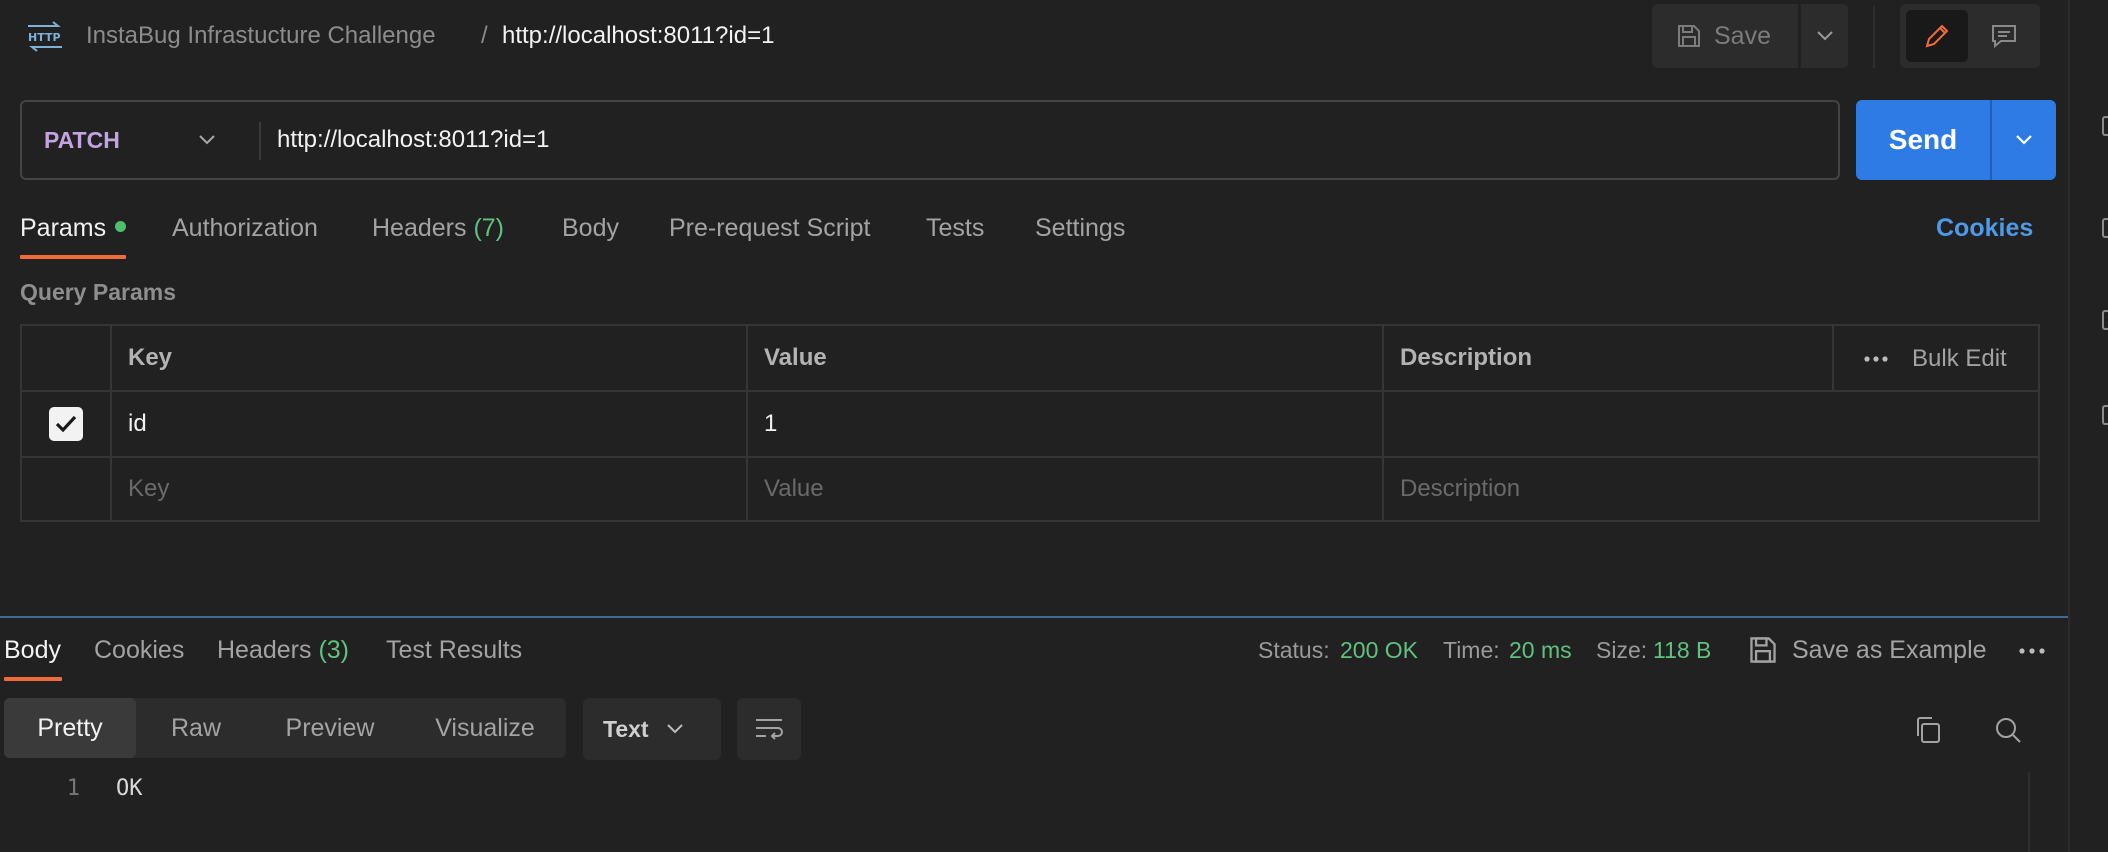  Describe the element at coordinates (63, 228) in the screenshot. I see `tab-params-label: Params` at that location.